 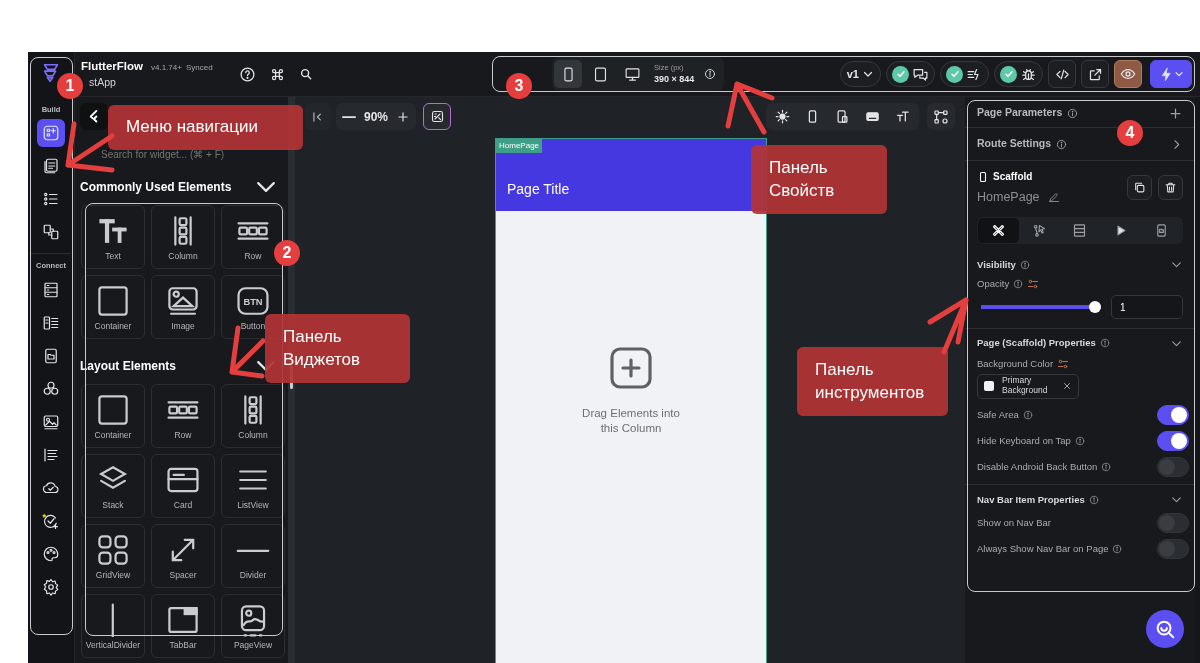 What do you see at coordinates (192, 154) in the screenshot?
I see `search-field: Search for widget... (⌘ + F)` at bounding box center [192, 154].